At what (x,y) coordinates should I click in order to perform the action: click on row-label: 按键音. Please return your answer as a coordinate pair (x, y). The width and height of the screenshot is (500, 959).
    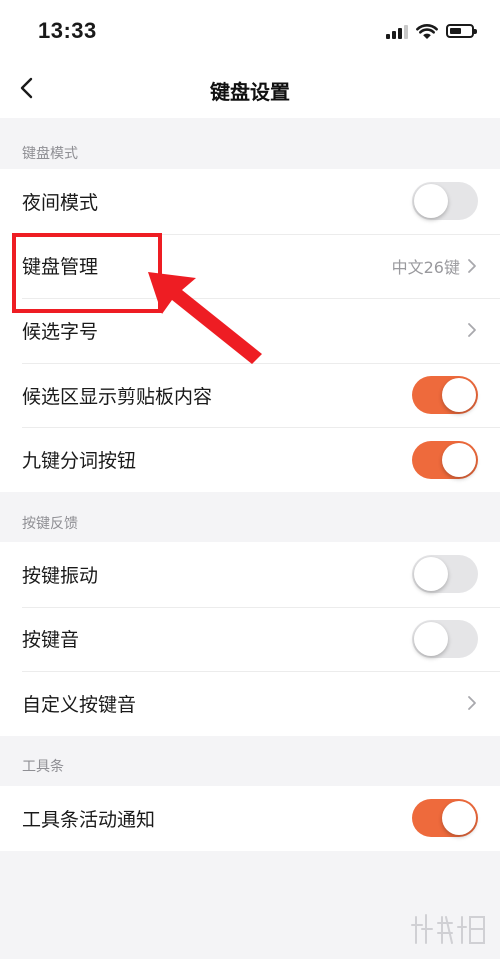
    Looking at the image, I should click on (51, 640).